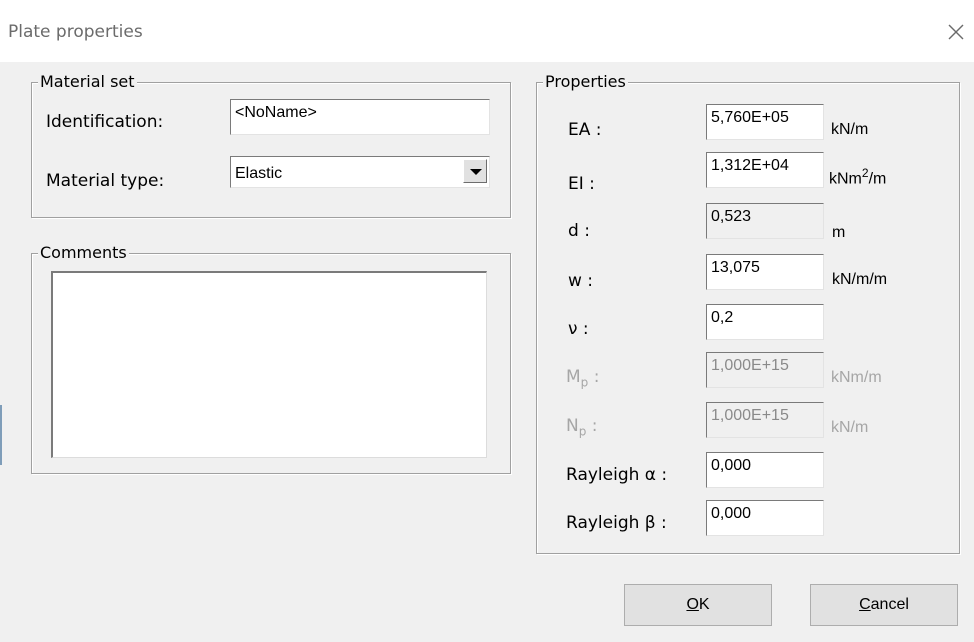 Image resolution: width=974 pixels, height=642 pixels. What do you see at coordinates (83, 253) in the screenshot?
I see `comments-legend: Comments` at bounding box center [83, 253].